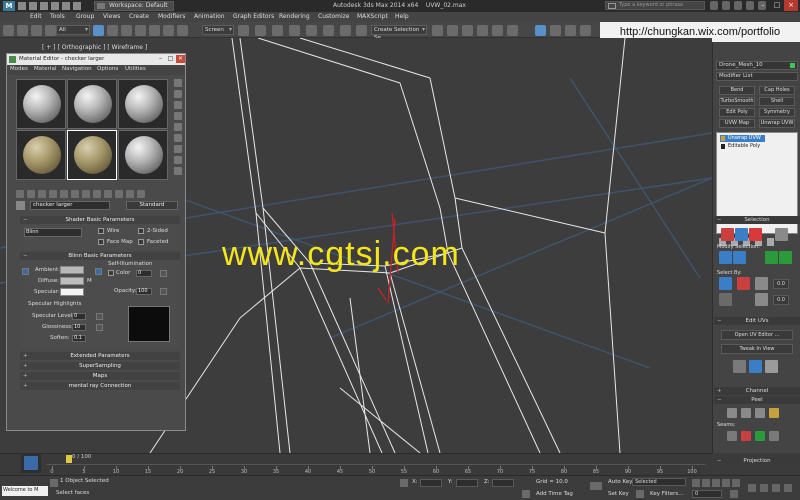 The height and width of the screenshot is (500, 800). What do you see at coordinates (757, 65) in the screenshot?
I see `object-name-field: Drone_Mesh_10` at bounding box center [757, 65].